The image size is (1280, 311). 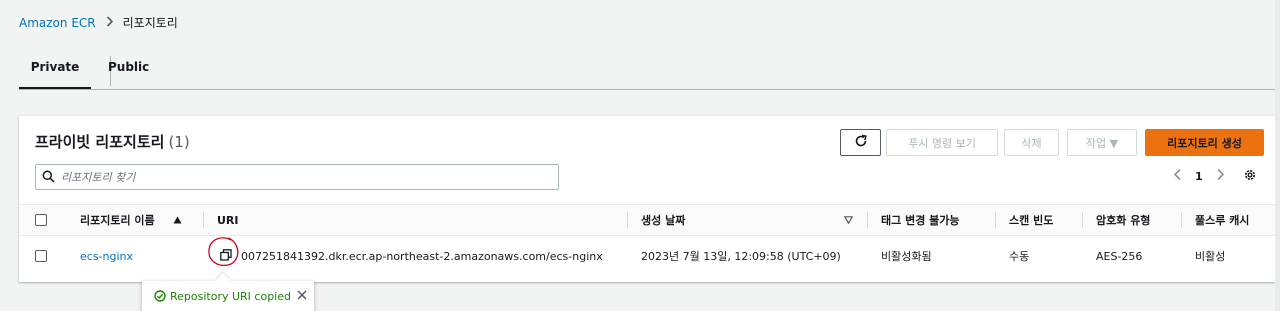 I want to click on view-push-commands-button: 푸시 명령 보기, so click(x=942, y=142).